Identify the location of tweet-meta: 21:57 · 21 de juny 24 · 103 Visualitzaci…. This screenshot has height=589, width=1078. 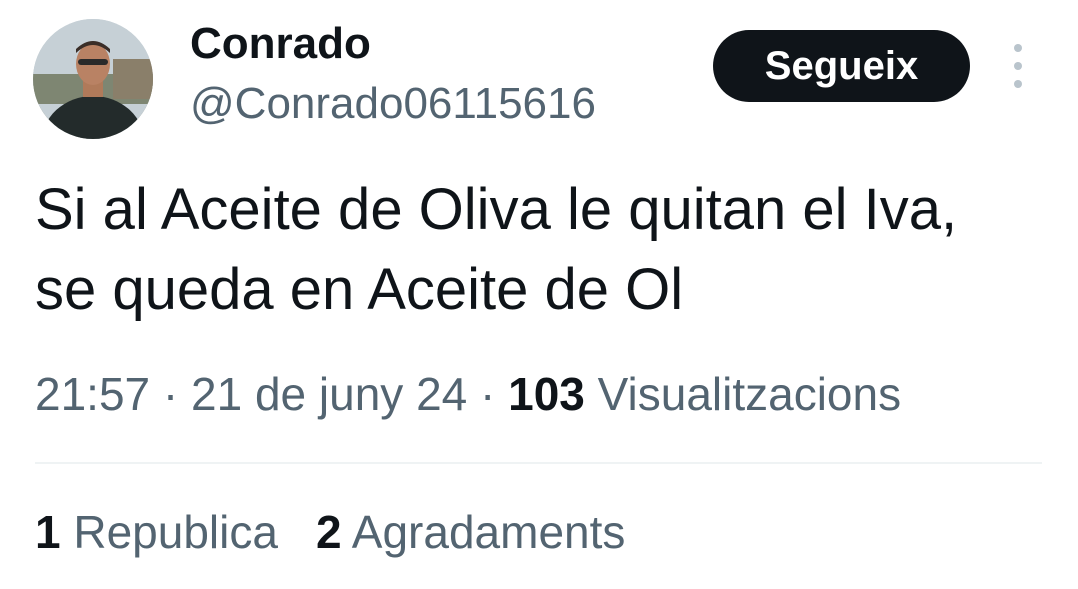
(468, 394).